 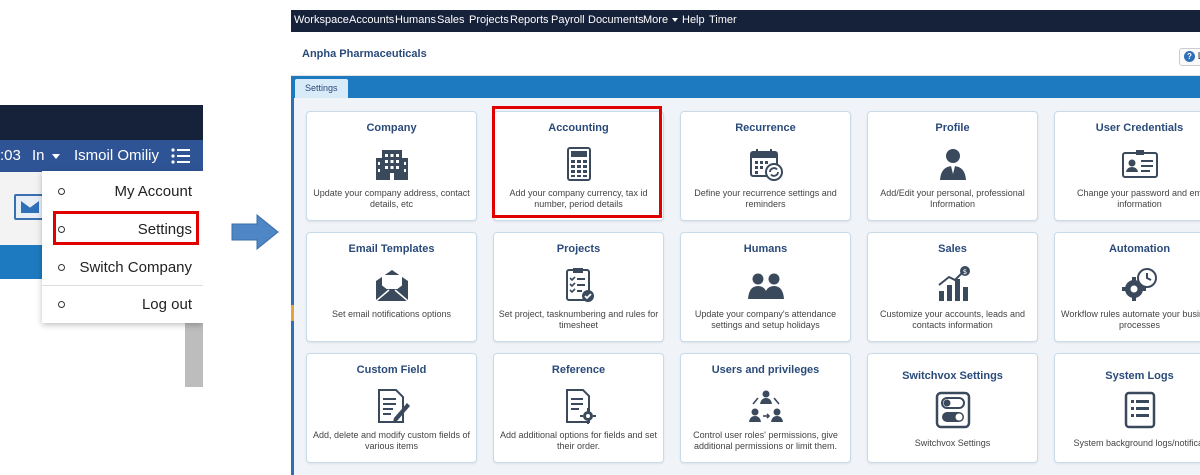 I want to click on user-nav-bar: :03 In Ismoil Omiliy, so click(x=101, y=156).